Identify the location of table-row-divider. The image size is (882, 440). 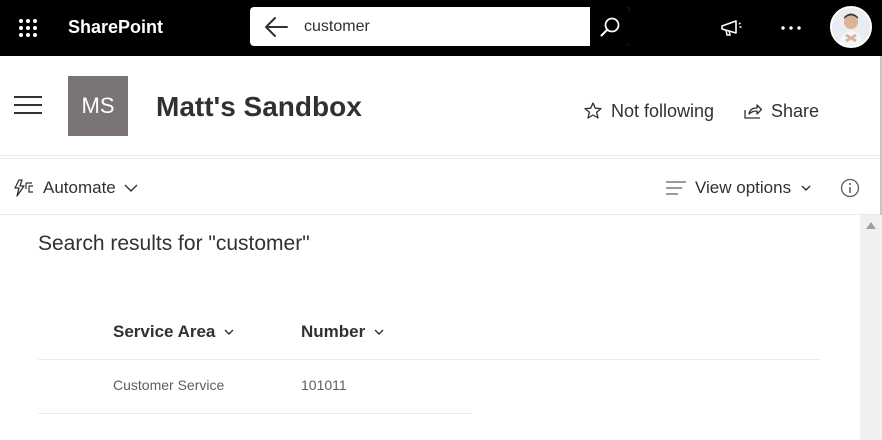
(255, 413).